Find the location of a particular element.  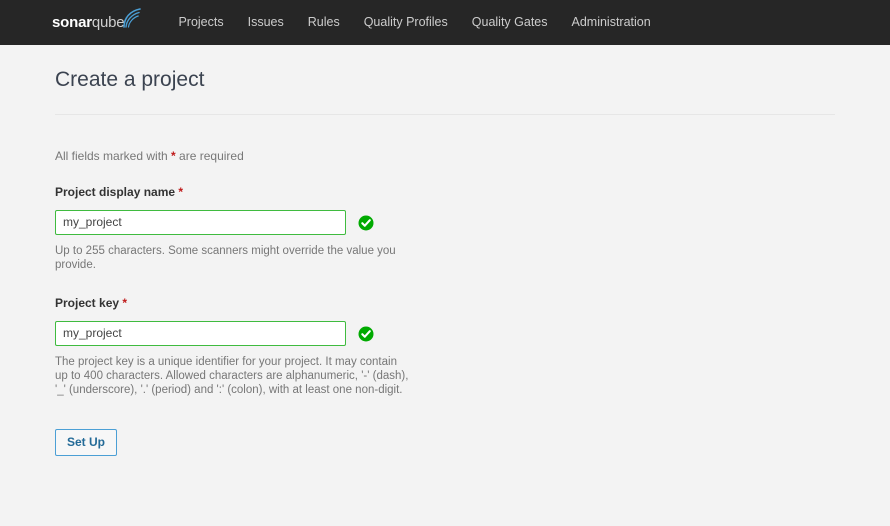

nav-item-quality-gates-wrap: Quality Gates is located at coordinates (510, 22).